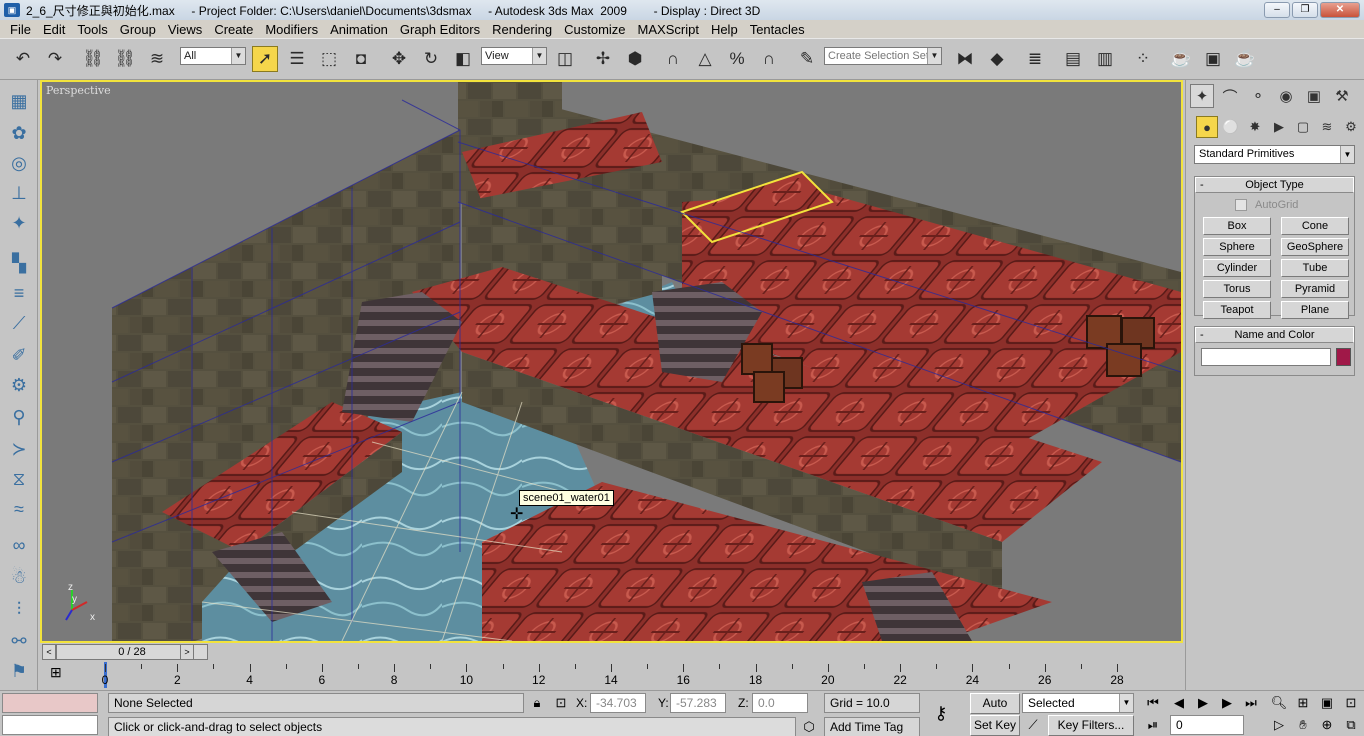 The image size is (1364, 736). I want to click on lock-icon: 🔒︎, so click(537, 703).